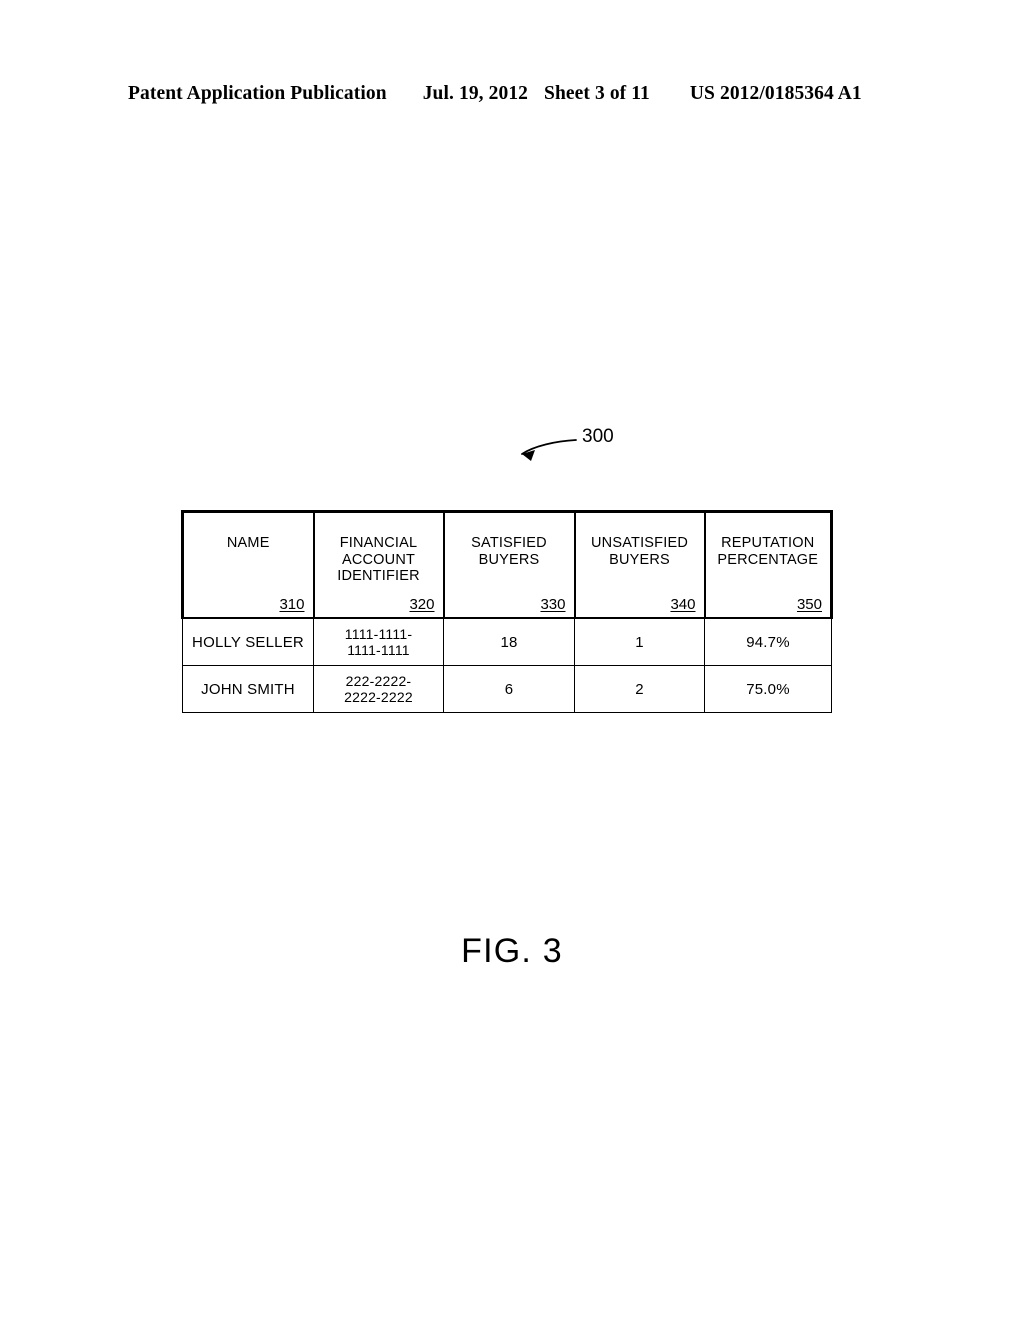 The height and width of the screenshot is (1320, 1024). I want to click on account-line-2: 1111-1111, so click(378, 650).